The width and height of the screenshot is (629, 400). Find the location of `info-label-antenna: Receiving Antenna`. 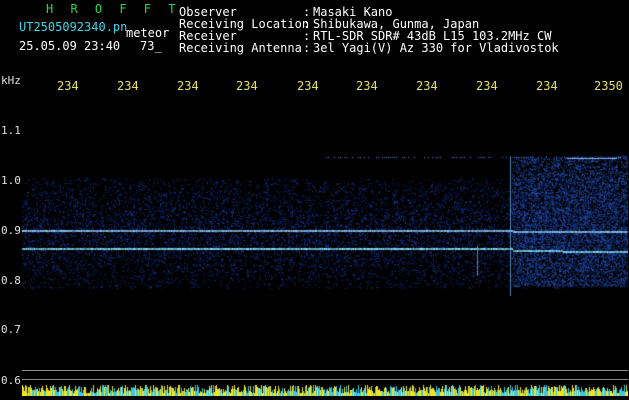

info-label-antenna: Receiving Antenna is located at coordinates (240, 48).